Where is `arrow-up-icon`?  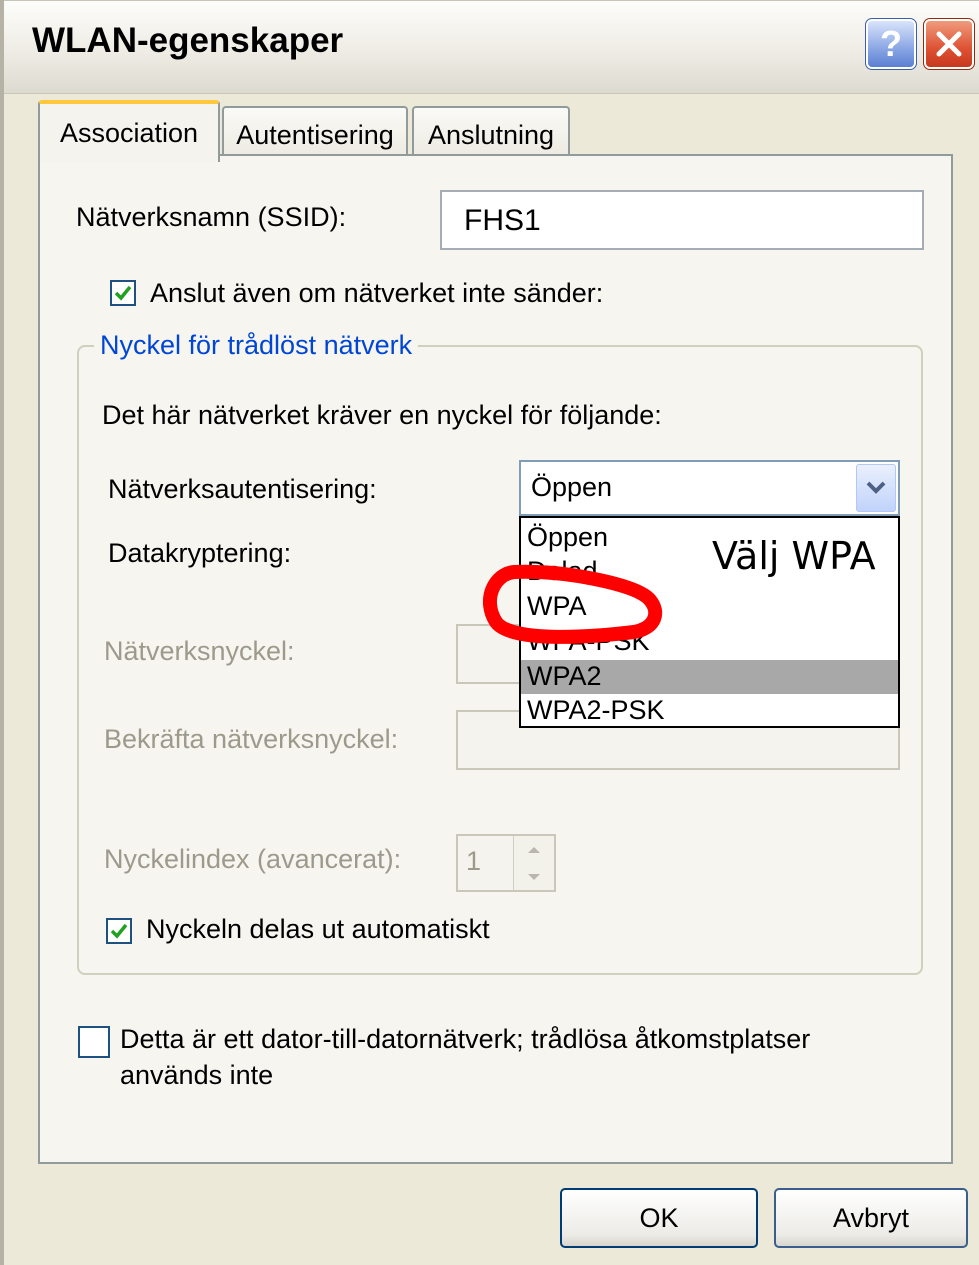
arrow-up-icon is located at coordinates (534, 849).